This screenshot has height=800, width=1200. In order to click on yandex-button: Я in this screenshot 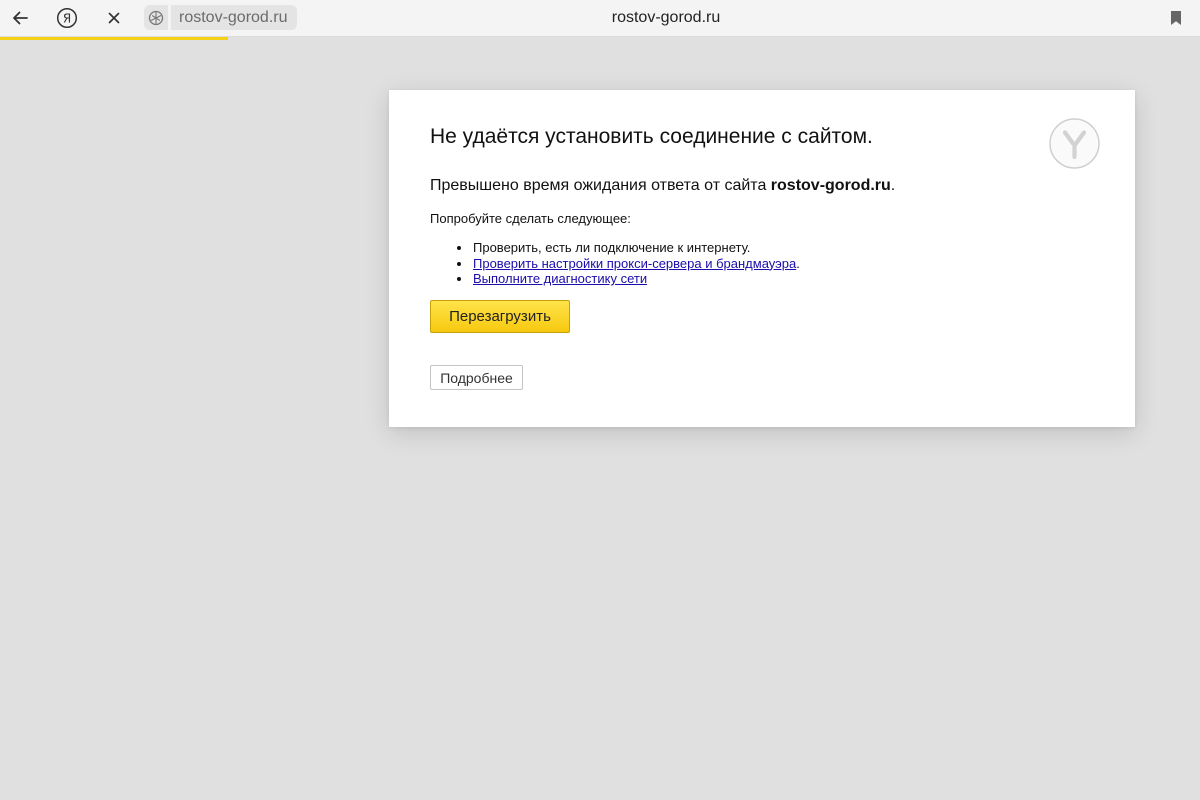, I will do `click(67, 18)`.